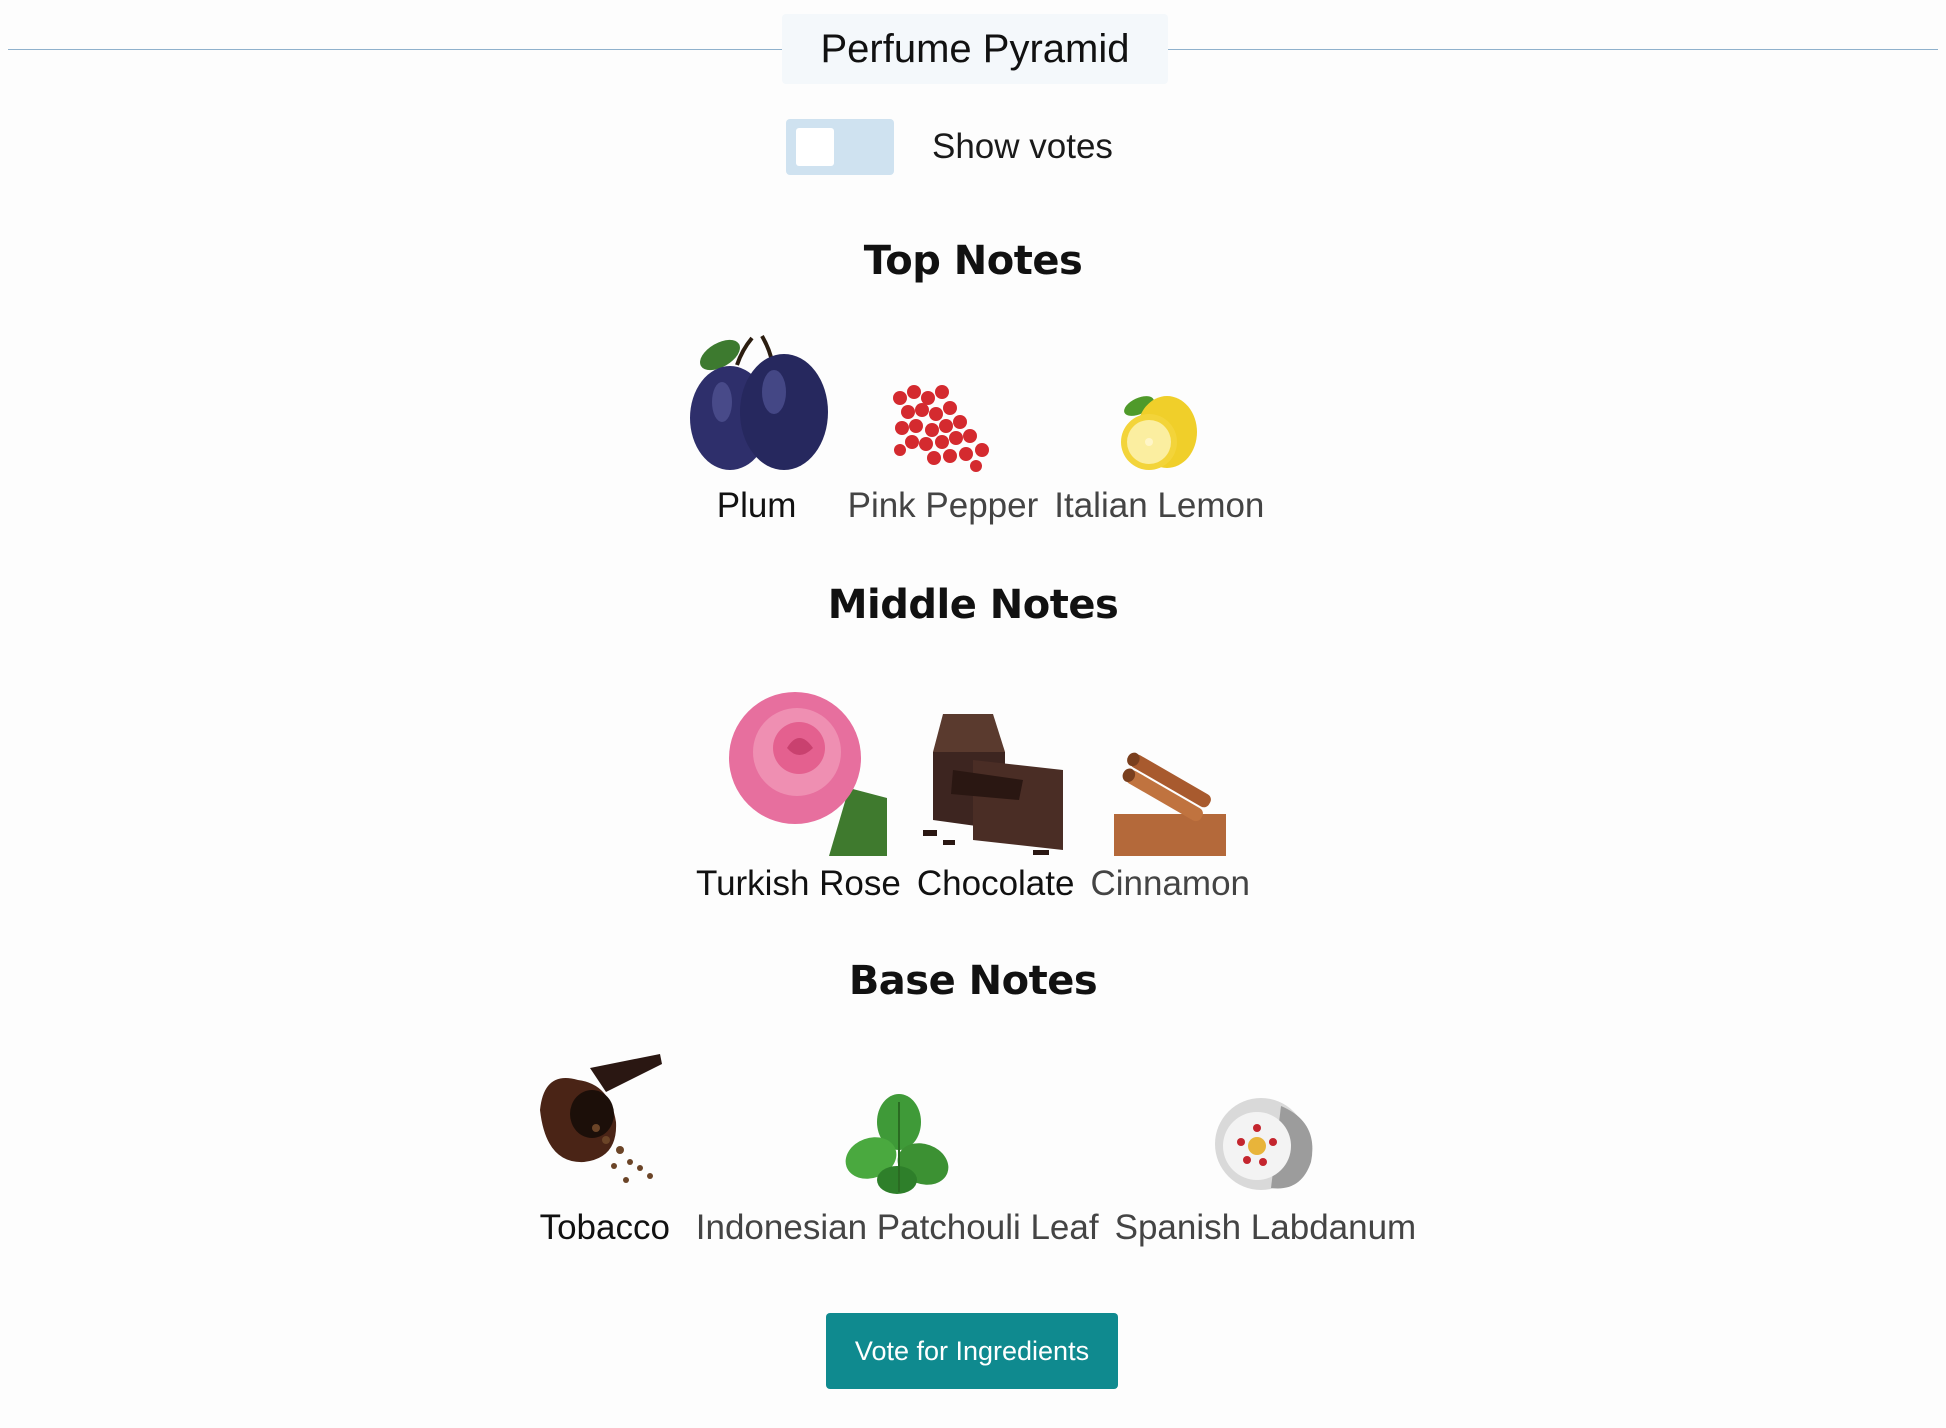  What do you see at coordinates (897, 1146) in the screenshot?
I see `patchouli-leaf-icon` at bounding box center [897, 1146].